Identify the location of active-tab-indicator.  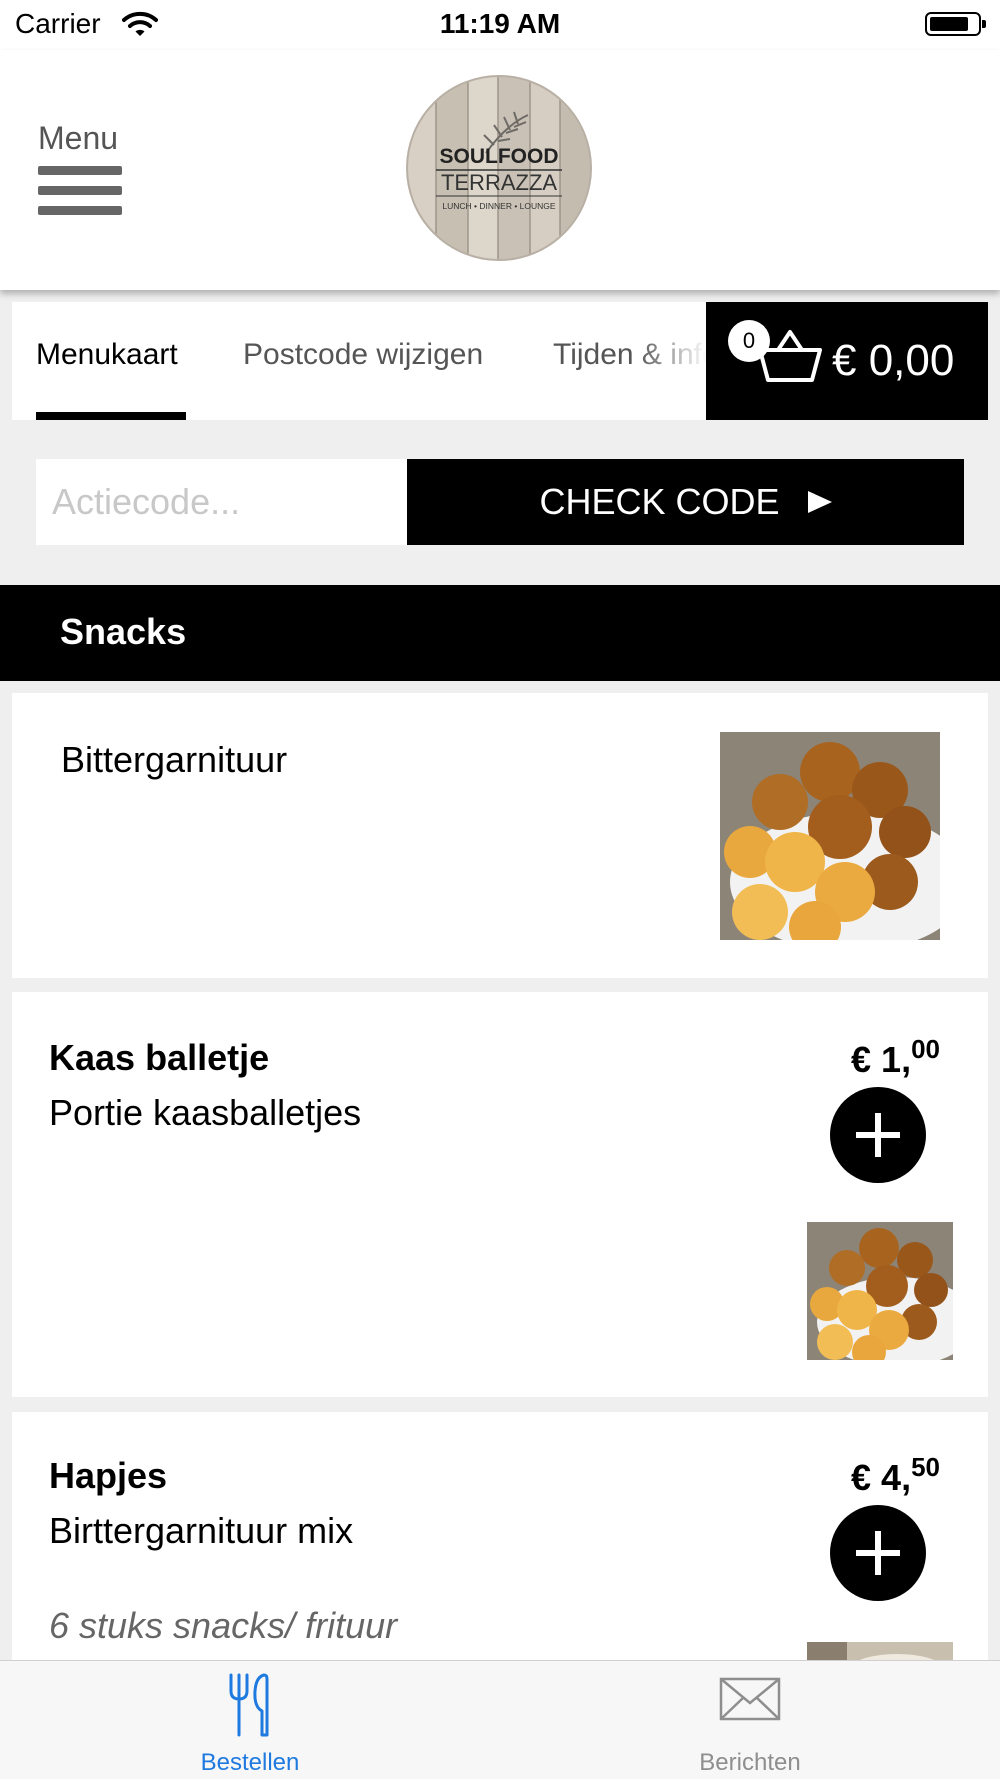
(111, 416).